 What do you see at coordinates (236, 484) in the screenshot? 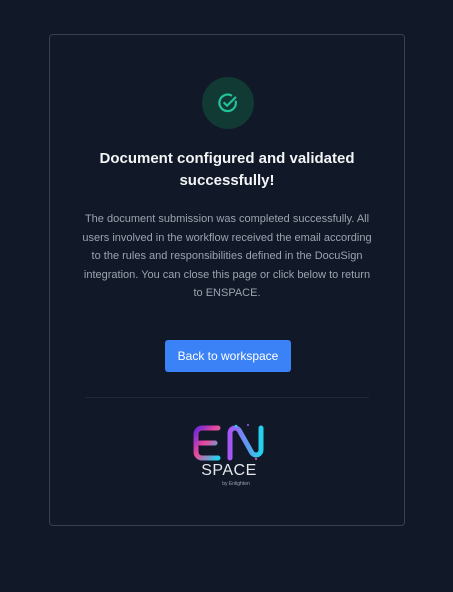
I see `logo-tagline: by Enlighten` at bounding box center [236, 484].